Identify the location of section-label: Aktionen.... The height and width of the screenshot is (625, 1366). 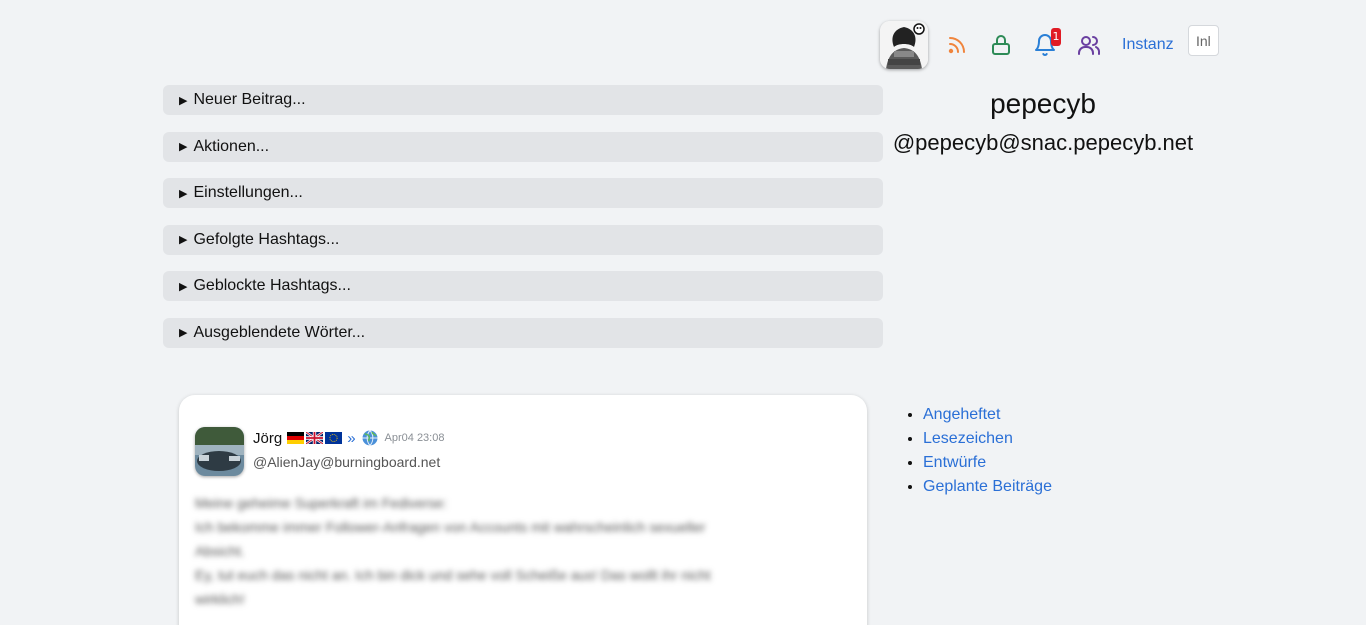
(231, 146).